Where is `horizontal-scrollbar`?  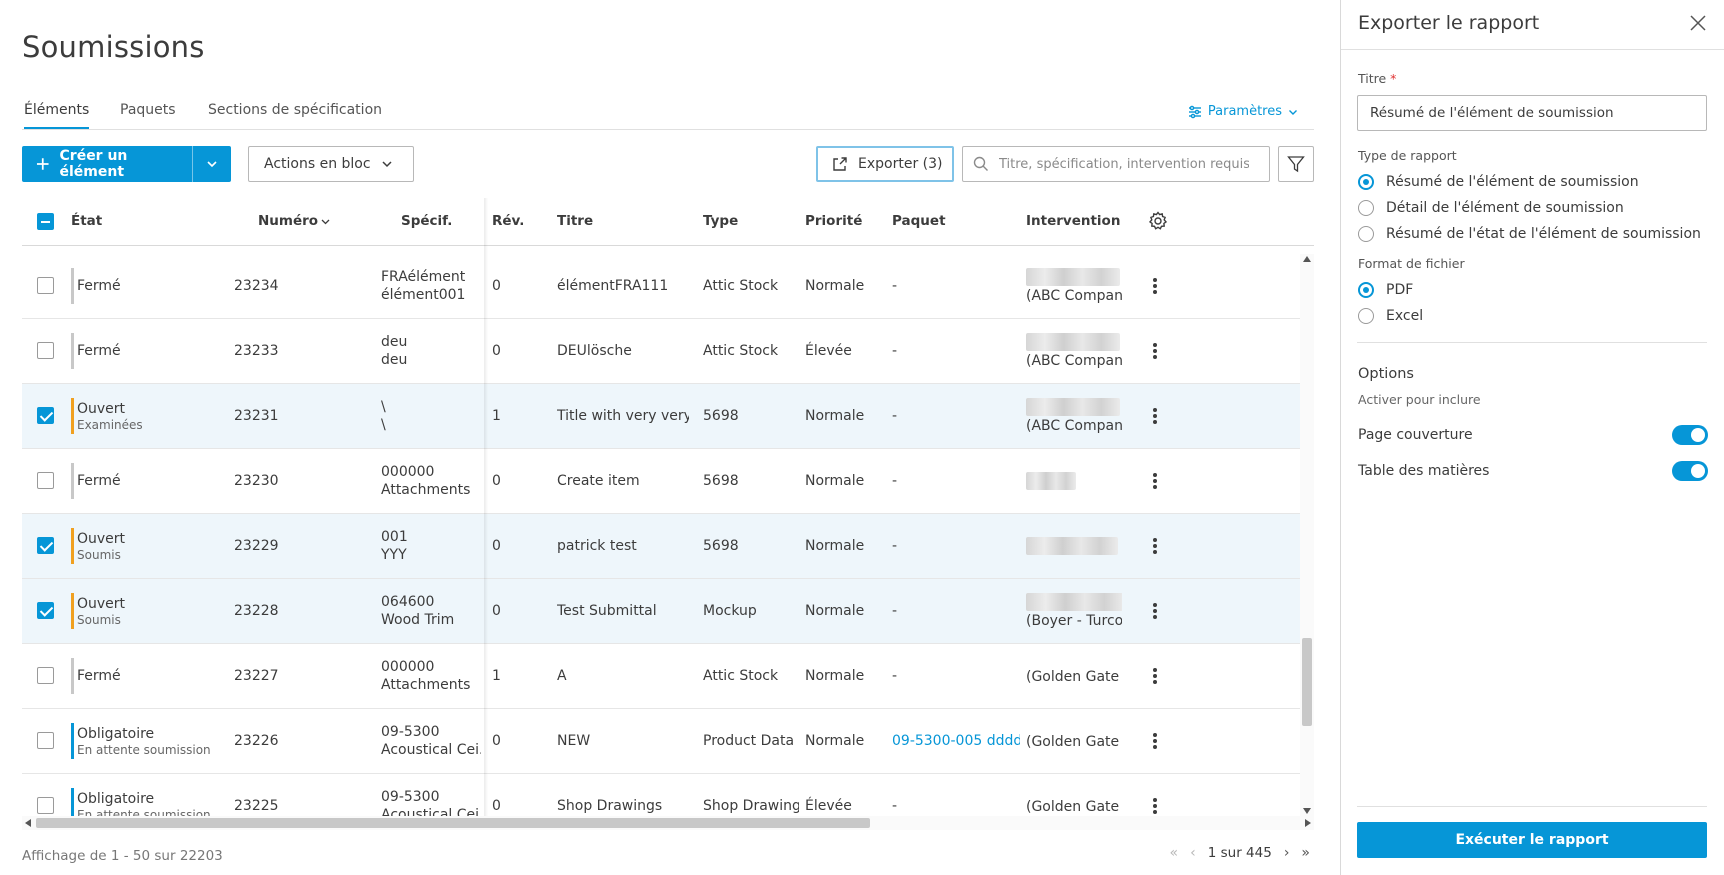
horizontal-scrollbar is located at coordinates (668, 823).